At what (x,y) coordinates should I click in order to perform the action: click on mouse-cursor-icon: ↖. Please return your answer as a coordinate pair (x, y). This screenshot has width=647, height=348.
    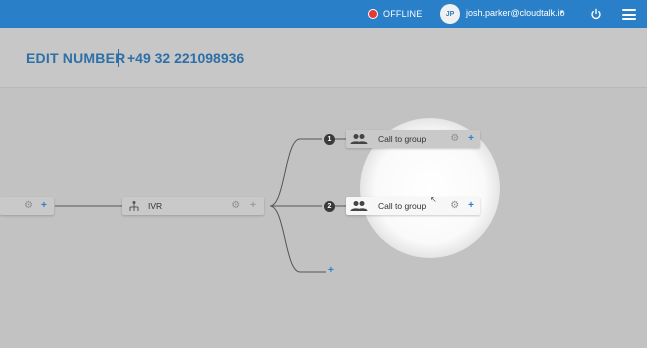
    Looking at the image, I should click on (433, 199).